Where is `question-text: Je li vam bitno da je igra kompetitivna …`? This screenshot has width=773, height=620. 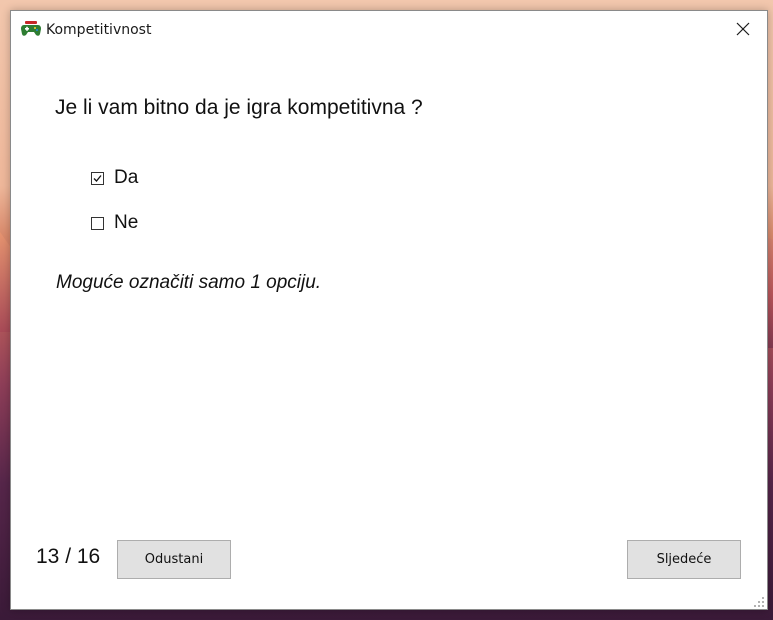 question-text: Je li vam bitno da je igra kompetitivna … is located at coordinates (239, 107).